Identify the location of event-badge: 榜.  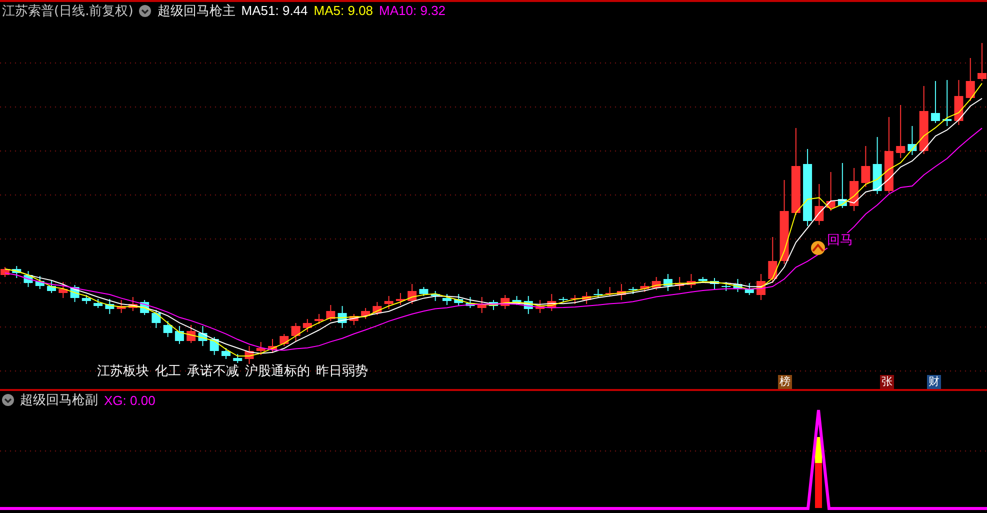
(785, 382).